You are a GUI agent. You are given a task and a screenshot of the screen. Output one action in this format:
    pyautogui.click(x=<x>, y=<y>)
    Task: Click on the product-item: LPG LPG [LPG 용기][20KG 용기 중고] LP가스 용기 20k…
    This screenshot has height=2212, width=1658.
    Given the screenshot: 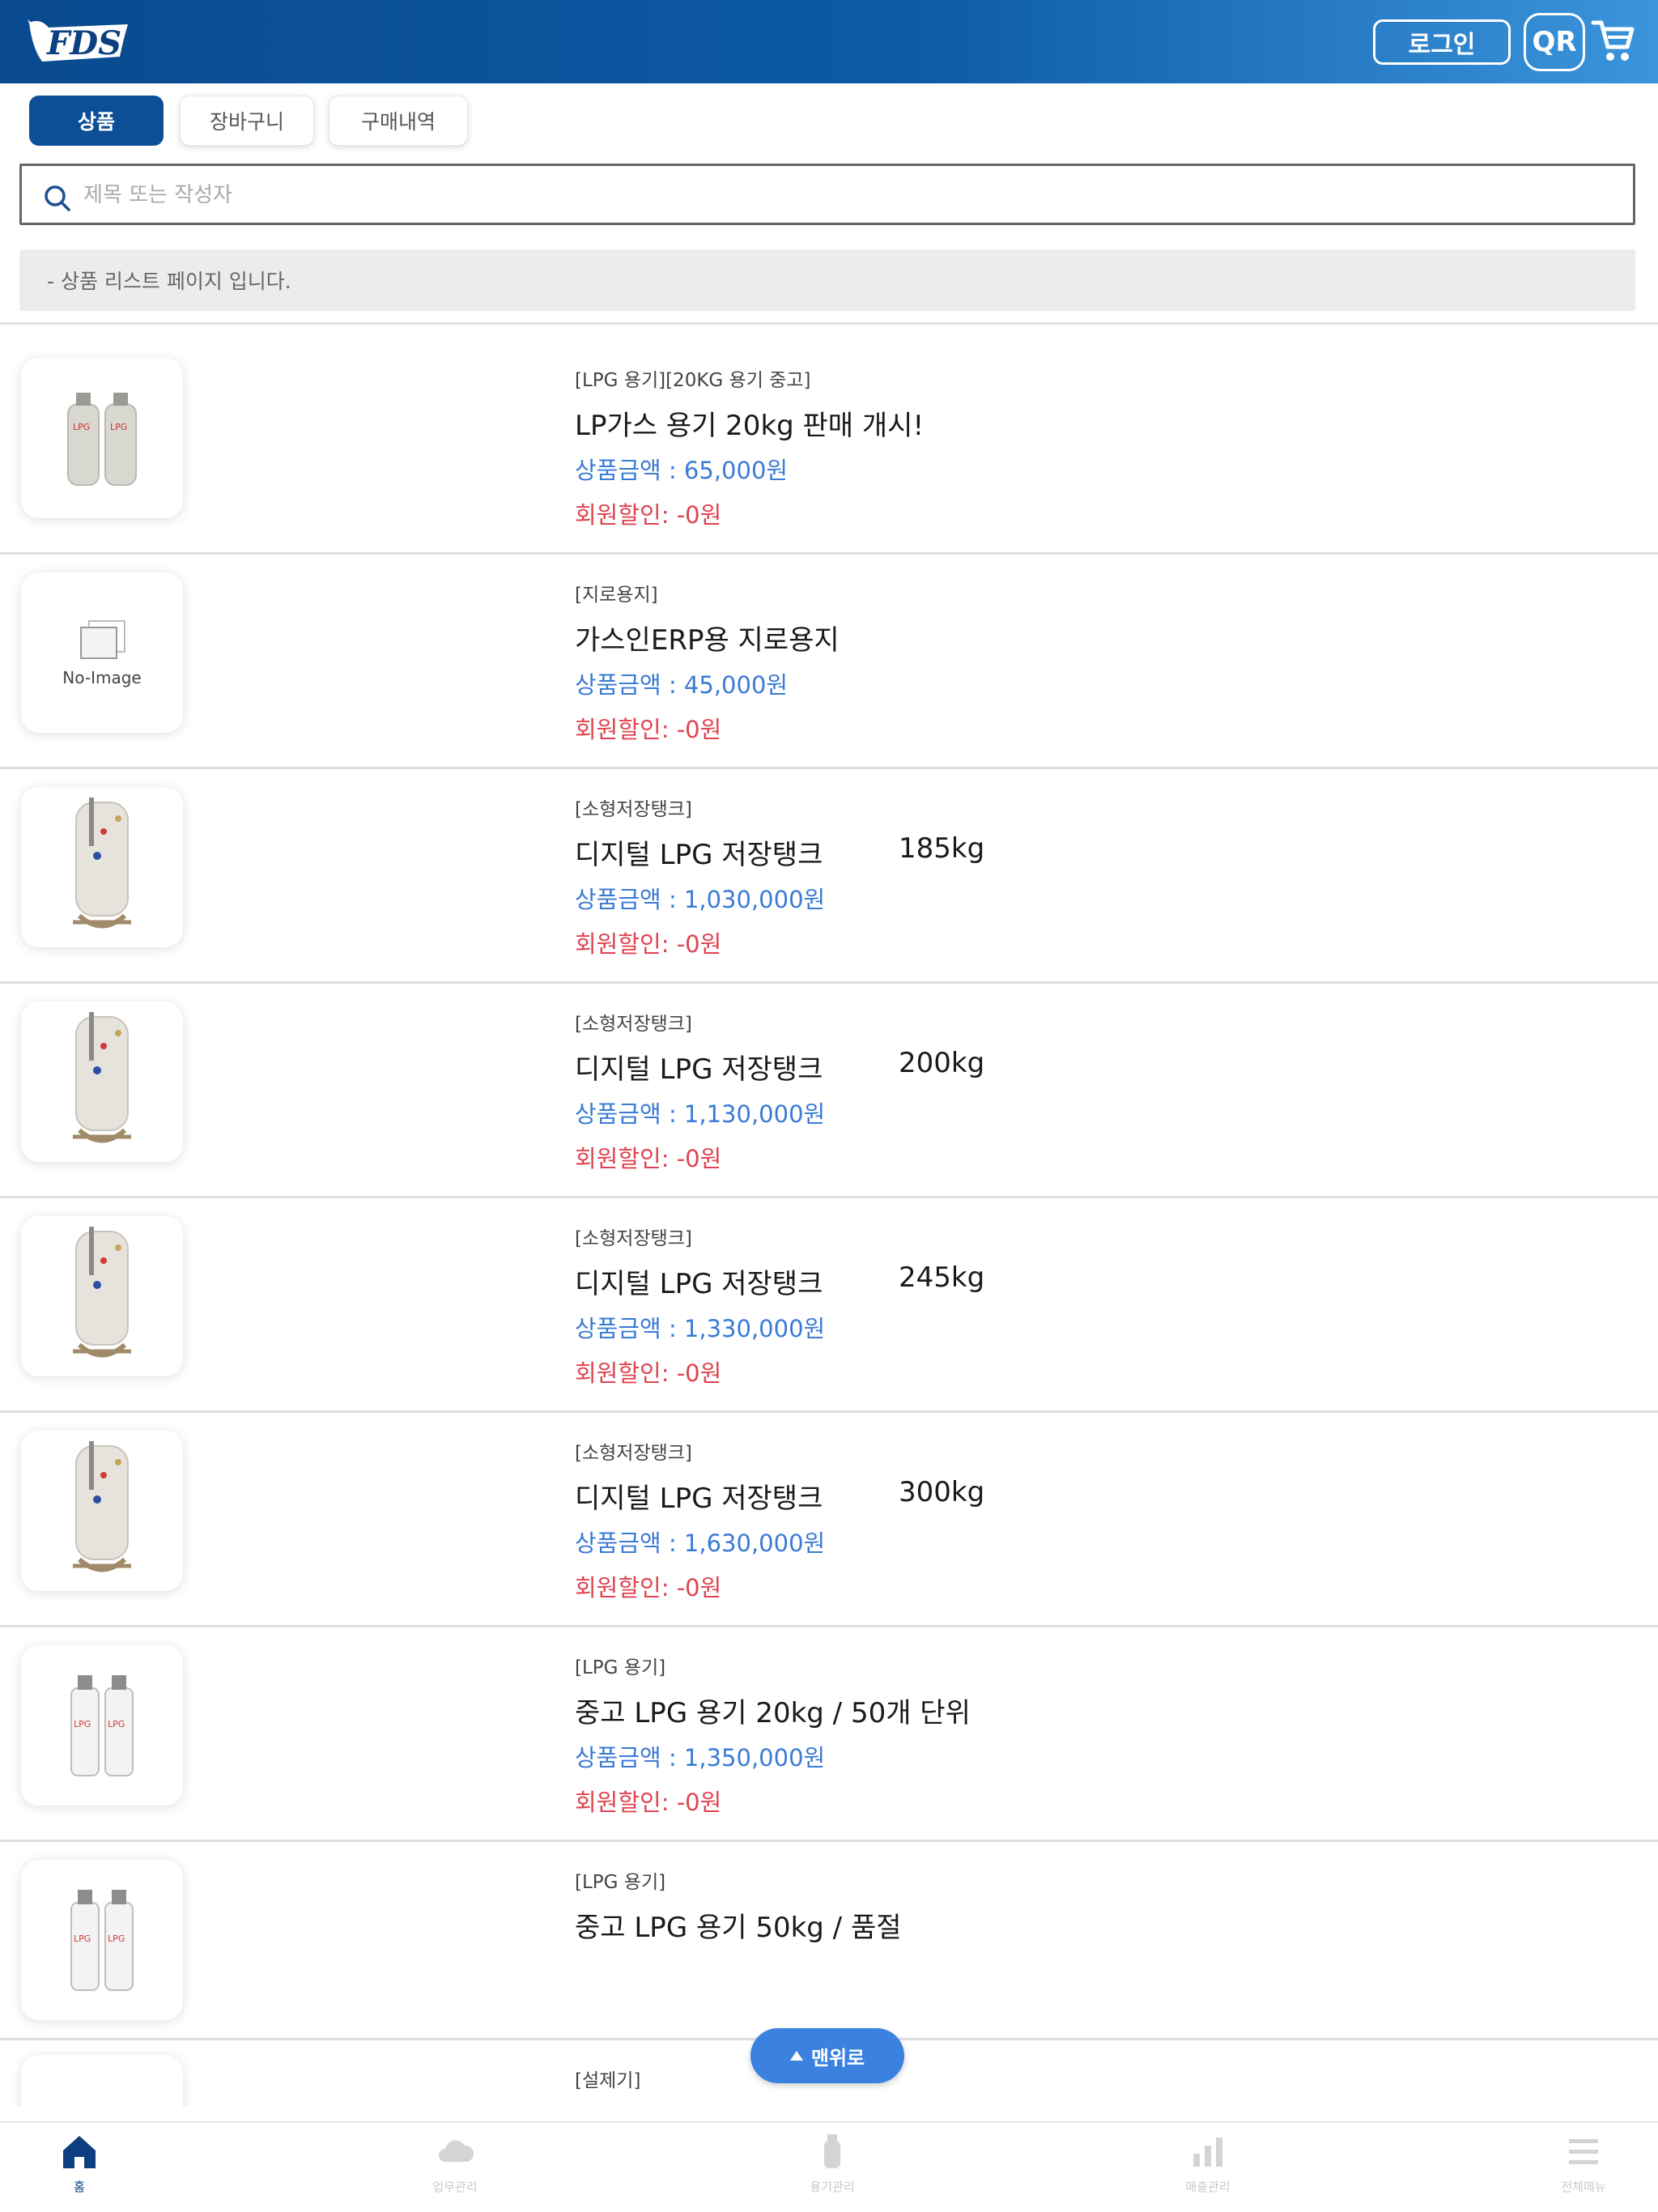 What is the action you would take?
    pyautogui.click(x=829, y=447)
    